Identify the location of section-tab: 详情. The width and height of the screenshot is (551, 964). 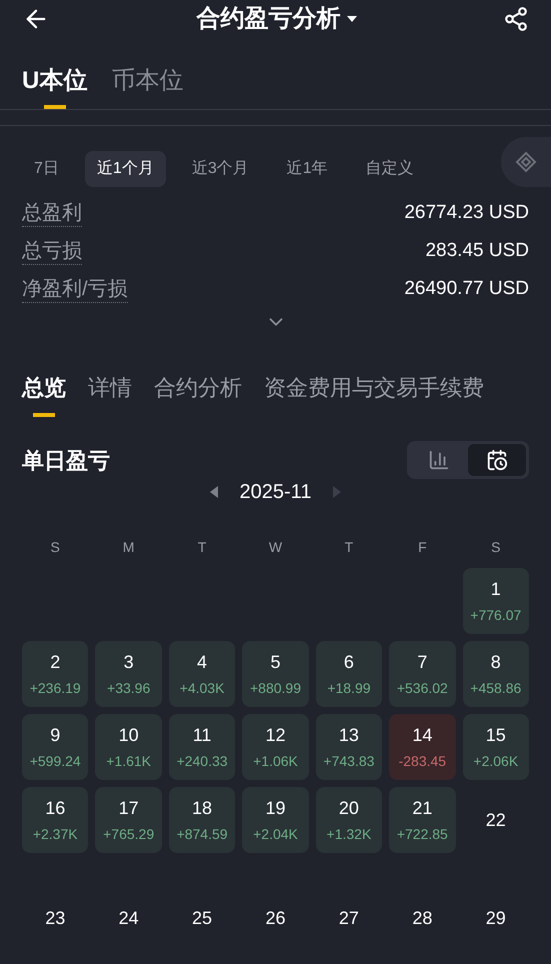
(110, 392).